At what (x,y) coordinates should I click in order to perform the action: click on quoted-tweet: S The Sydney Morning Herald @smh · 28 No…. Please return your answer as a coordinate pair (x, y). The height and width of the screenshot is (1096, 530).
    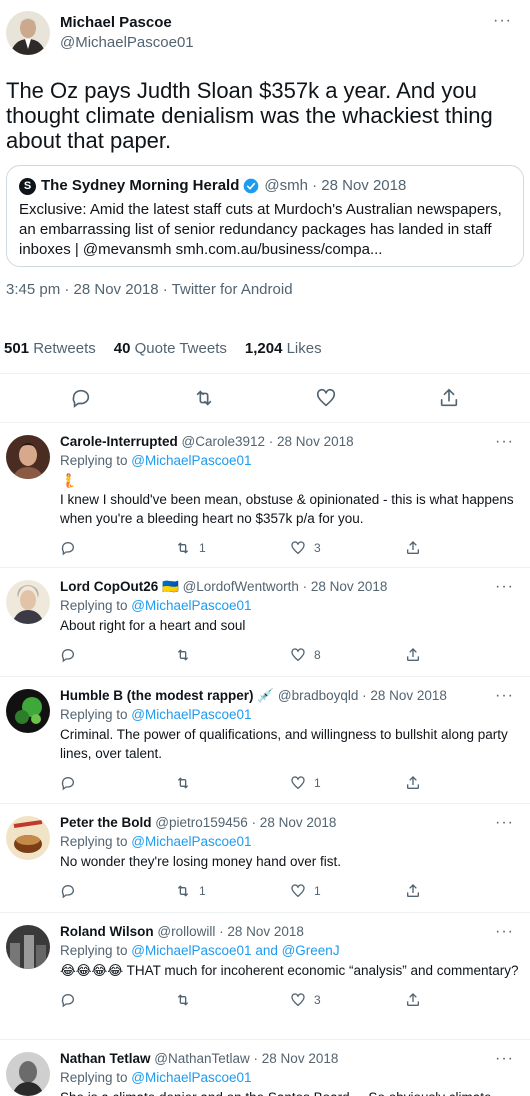
    Looking at the image, I should click on (265, 216).